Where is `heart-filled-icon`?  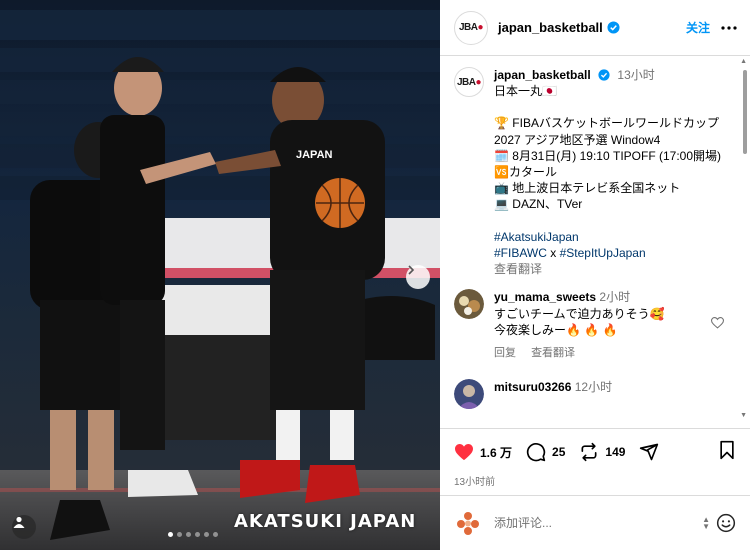
heart-filled-icon is located at coordinates (464, 452).